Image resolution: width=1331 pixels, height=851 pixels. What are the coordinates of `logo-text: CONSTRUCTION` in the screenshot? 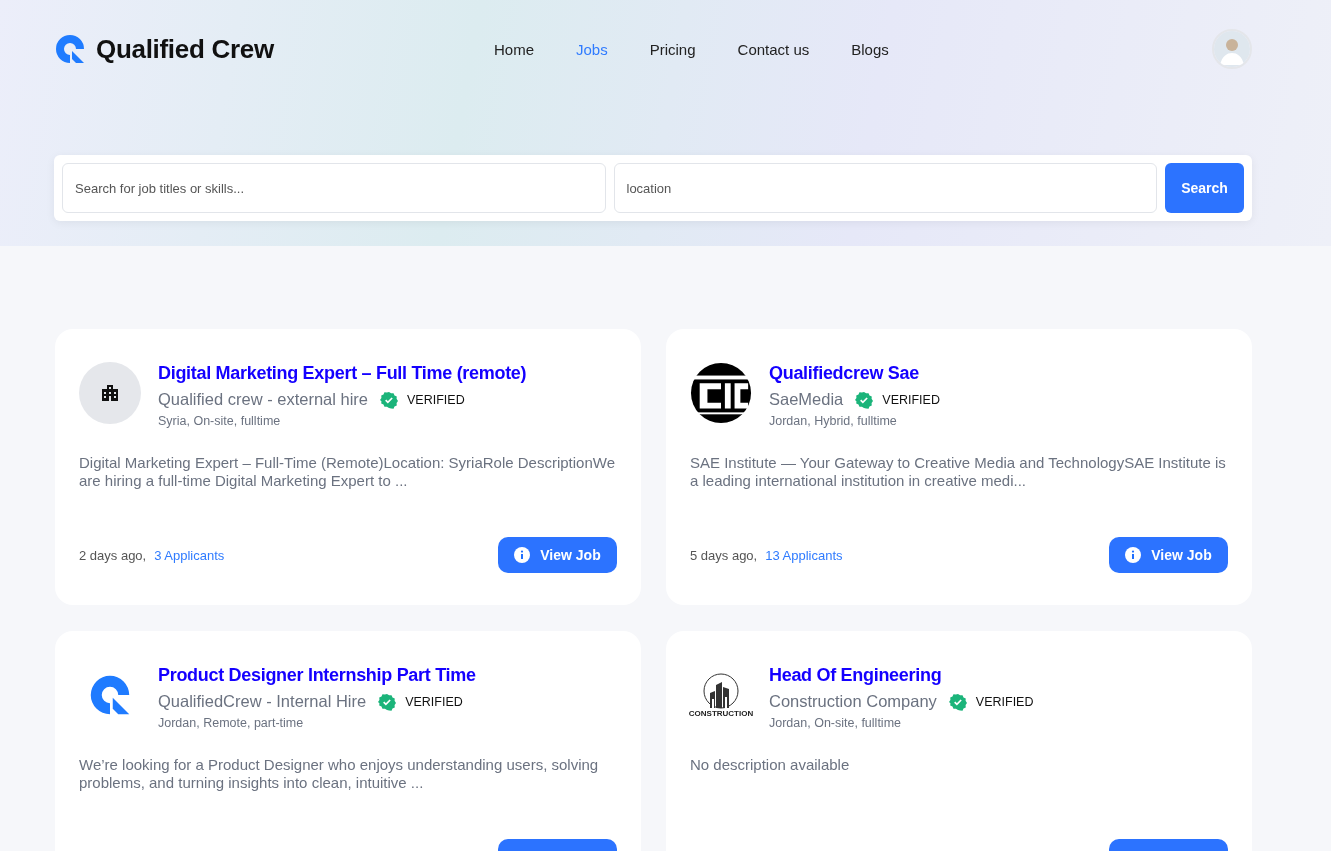 It's located at (721, 713).